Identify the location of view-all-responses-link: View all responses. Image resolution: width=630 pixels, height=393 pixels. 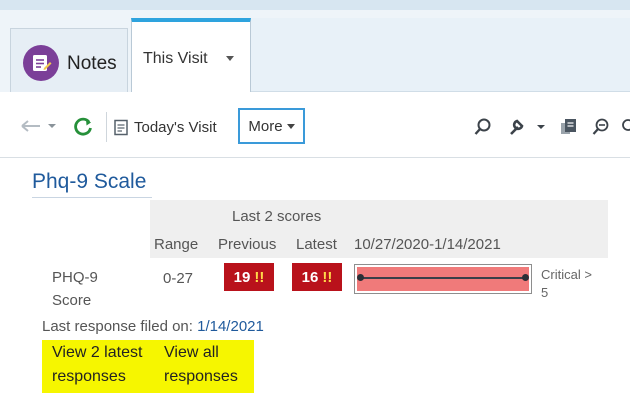
(201, 365).